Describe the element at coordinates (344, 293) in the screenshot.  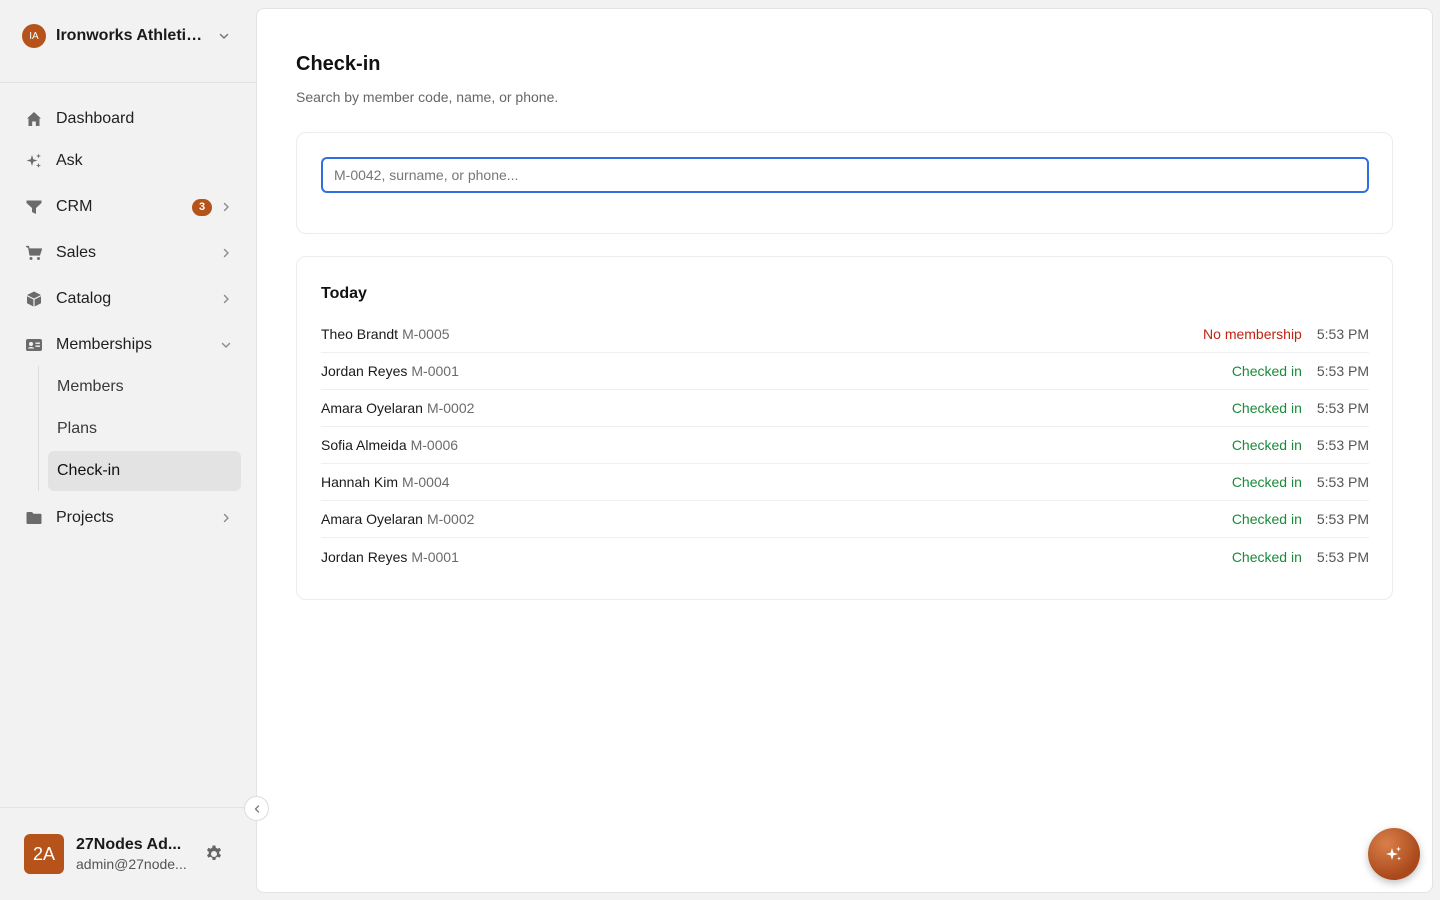
I see `today-title: Today` at that location.